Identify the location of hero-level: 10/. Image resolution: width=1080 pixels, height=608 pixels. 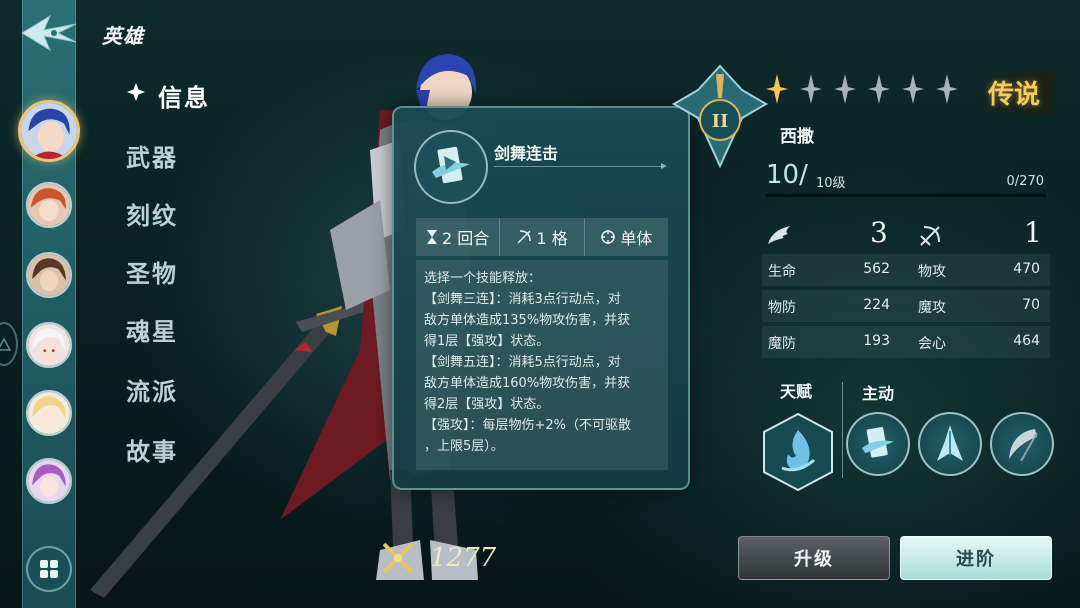
(787, 175).